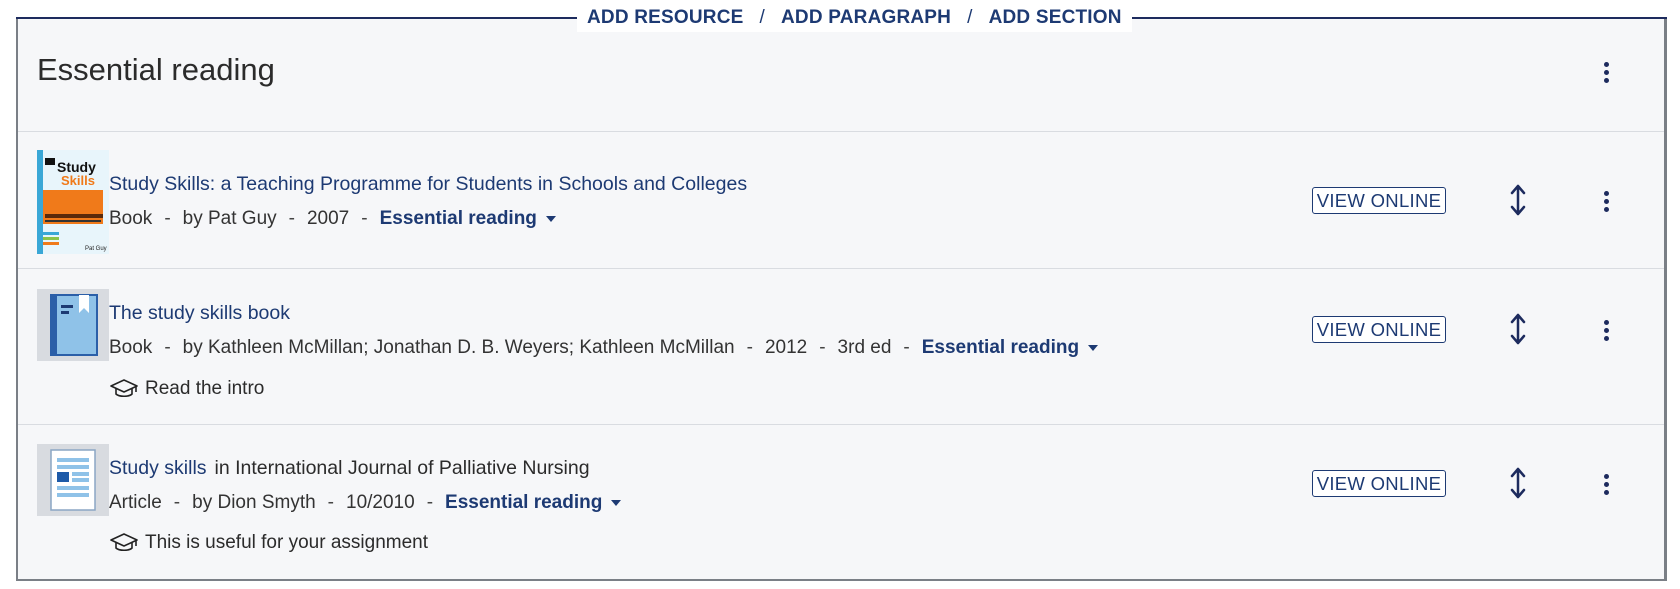 This screenshot has width=1680, height=589. I want to click on section-more-icon, so click(1606, 74).